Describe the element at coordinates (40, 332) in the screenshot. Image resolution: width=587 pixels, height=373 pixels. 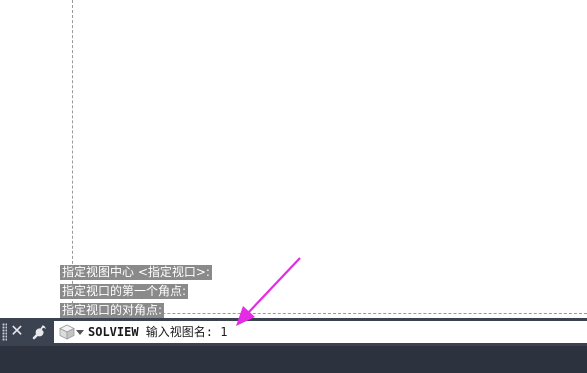
I see `wrench-icon` at that location.